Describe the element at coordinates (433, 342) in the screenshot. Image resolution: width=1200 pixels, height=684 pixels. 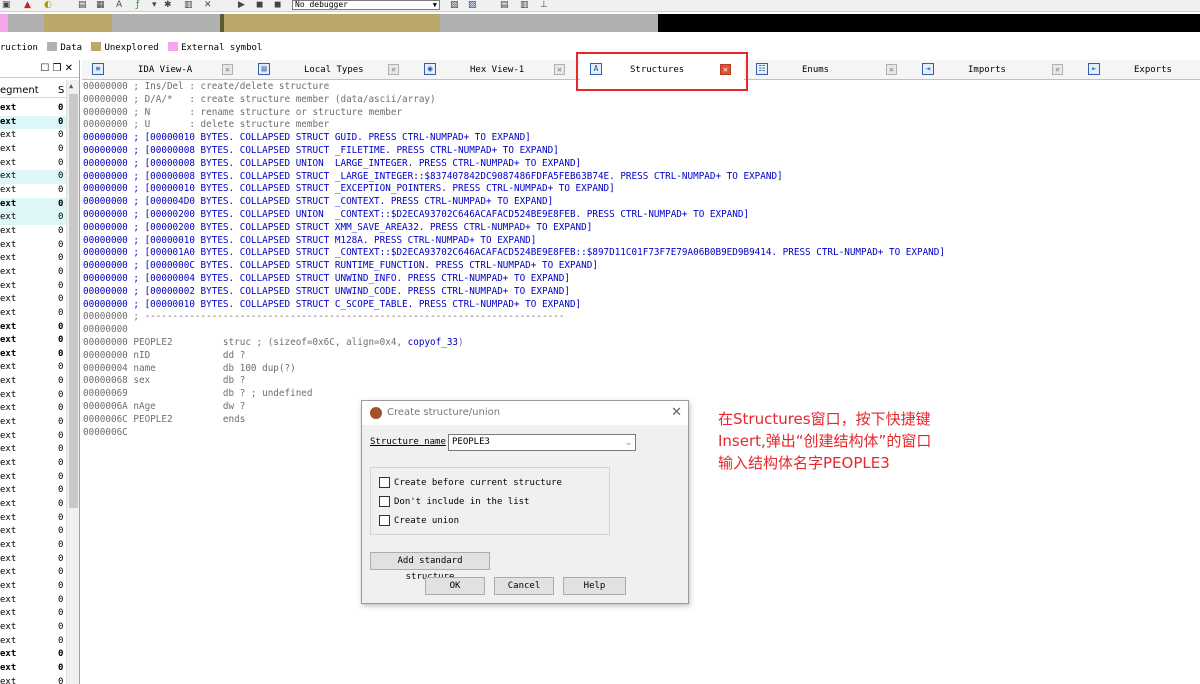
I see `structure-link: copyof_33` at that location.